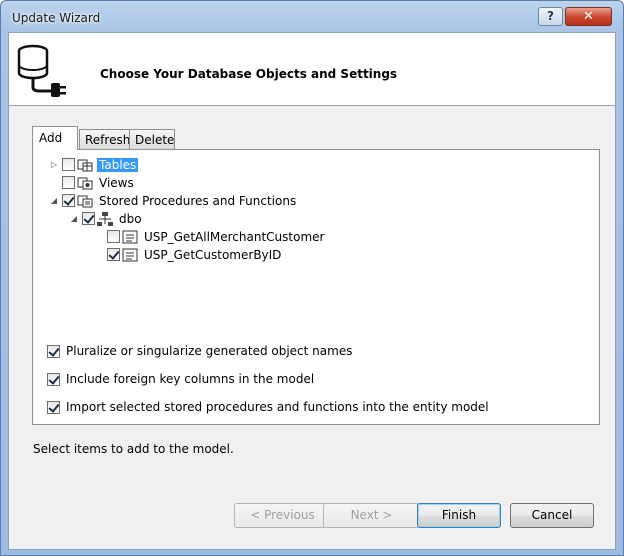 Image resolution: width=624 pixels, height=556 pixels. I want to click on dbo-label: dbo, so click(130, 219).